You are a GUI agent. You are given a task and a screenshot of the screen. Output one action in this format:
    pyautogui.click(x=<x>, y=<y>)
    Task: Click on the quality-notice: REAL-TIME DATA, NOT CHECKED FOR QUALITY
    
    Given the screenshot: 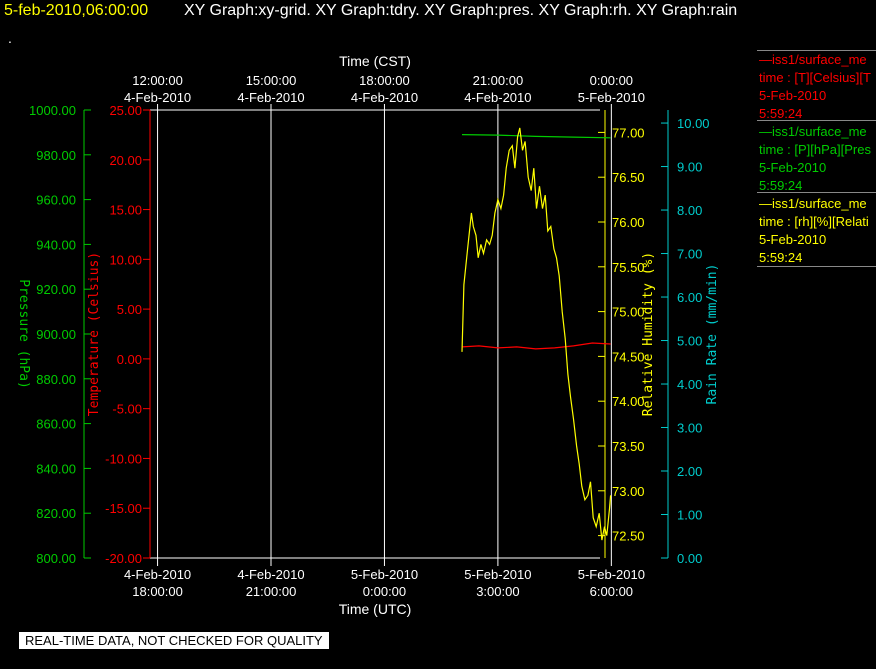 What is the action you would take?
    pyautogui.click(x=174, y=640)
    